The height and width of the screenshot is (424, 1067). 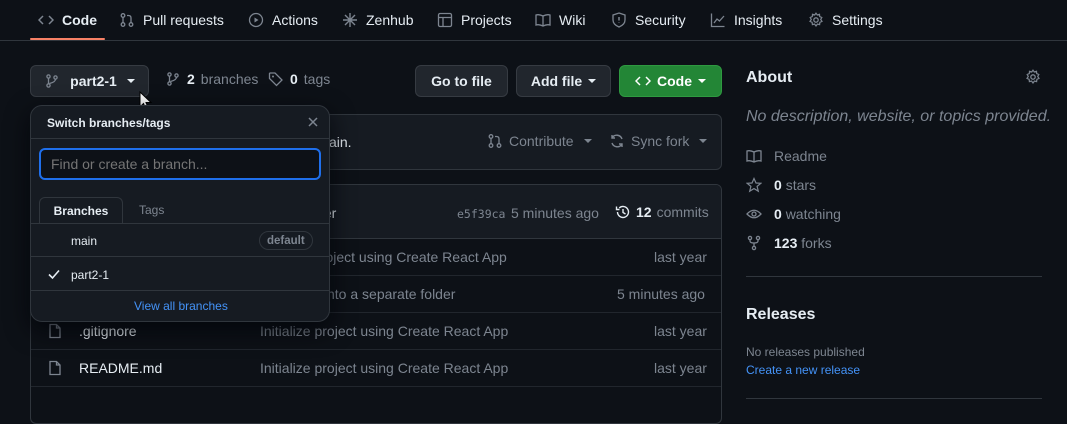 I want to click on sync-fork-button: Sync fork, so click(x=658, y=141).